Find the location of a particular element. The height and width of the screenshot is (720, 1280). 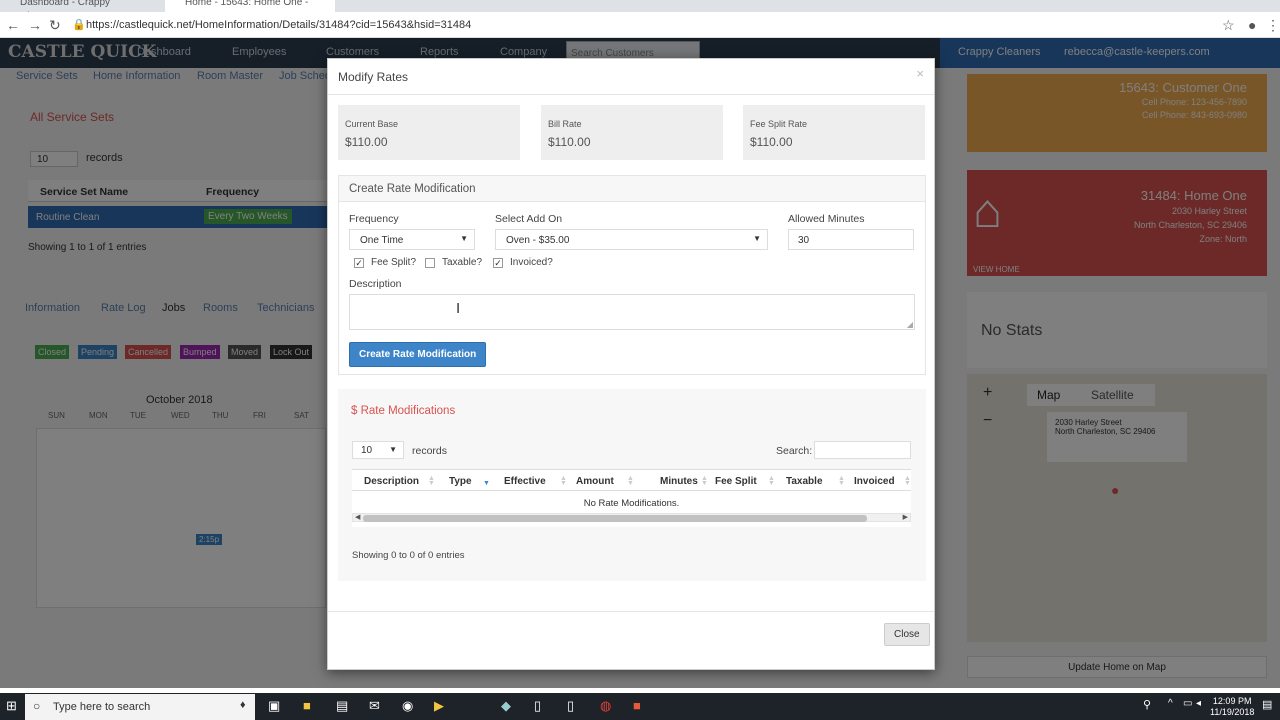

people-icon: ⚲ is located at coordinates (1147, 704).